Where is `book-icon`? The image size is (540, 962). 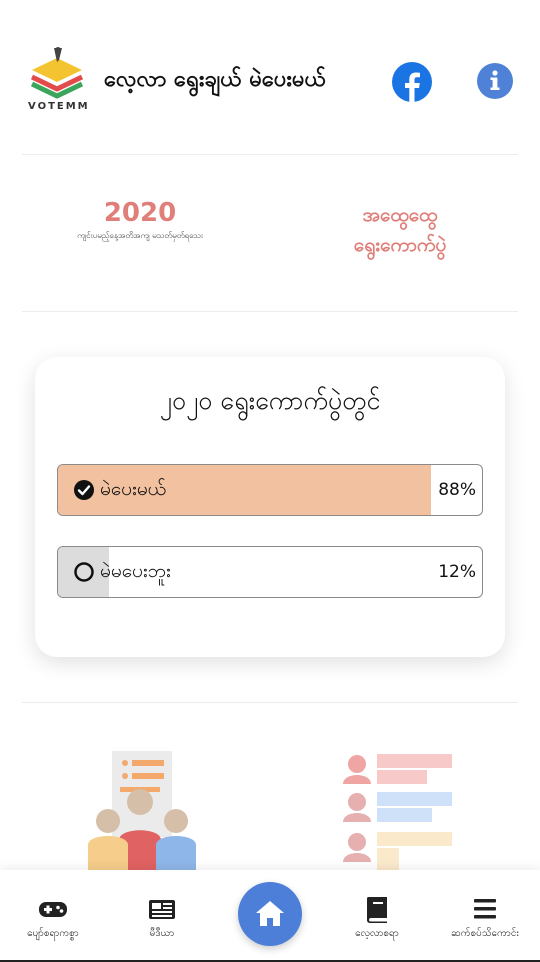
book-icon is located at coordinates (377, 910).